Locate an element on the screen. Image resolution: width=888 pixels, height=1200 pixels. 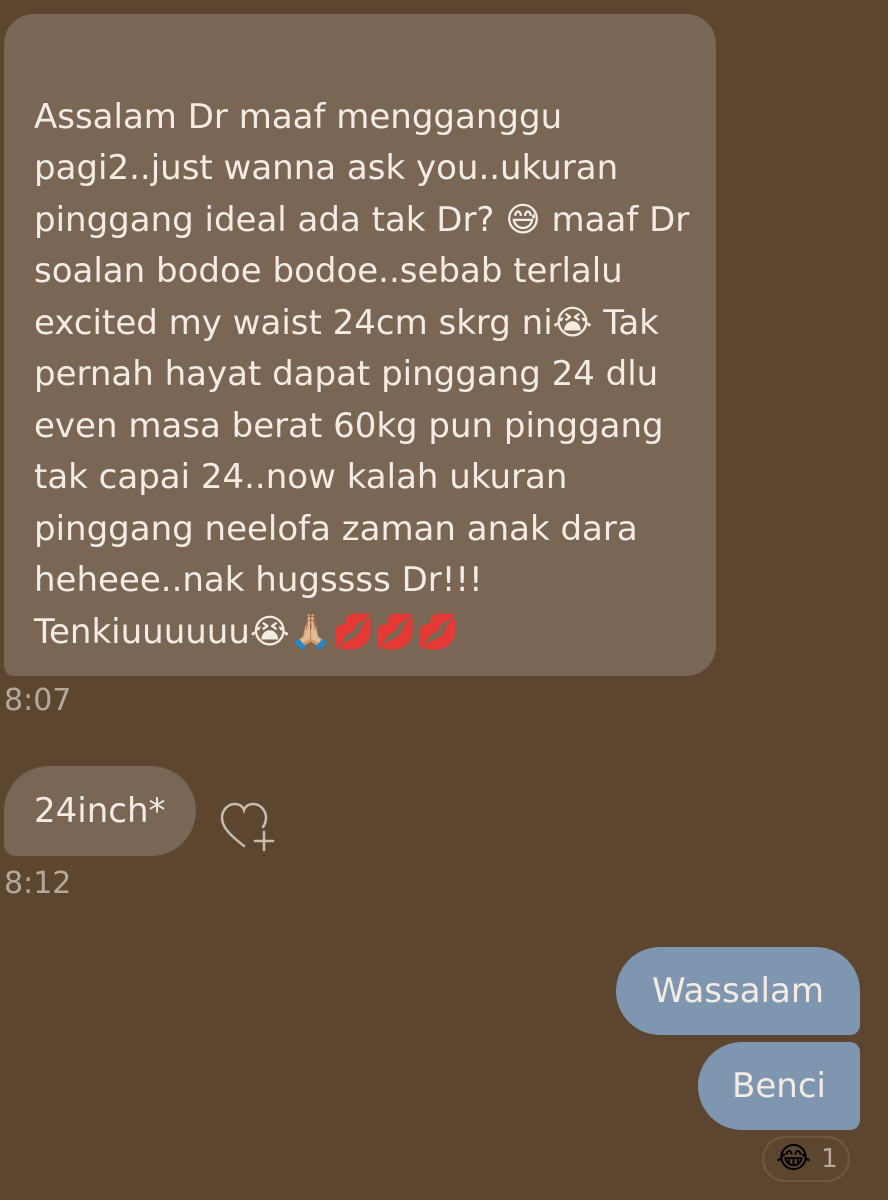
message-text: Wassalam is located at coordinates (738, 991).